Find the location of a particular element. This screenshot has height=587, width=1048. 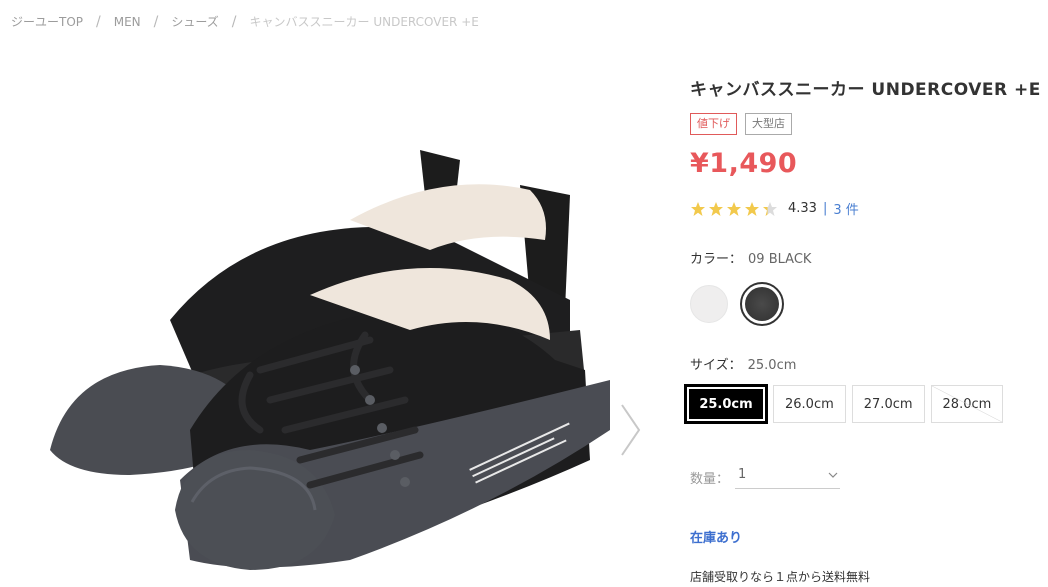

pickup-shipping-note: 店舗受取りなら１点から送料無料 is located at coordinates (780, 577).